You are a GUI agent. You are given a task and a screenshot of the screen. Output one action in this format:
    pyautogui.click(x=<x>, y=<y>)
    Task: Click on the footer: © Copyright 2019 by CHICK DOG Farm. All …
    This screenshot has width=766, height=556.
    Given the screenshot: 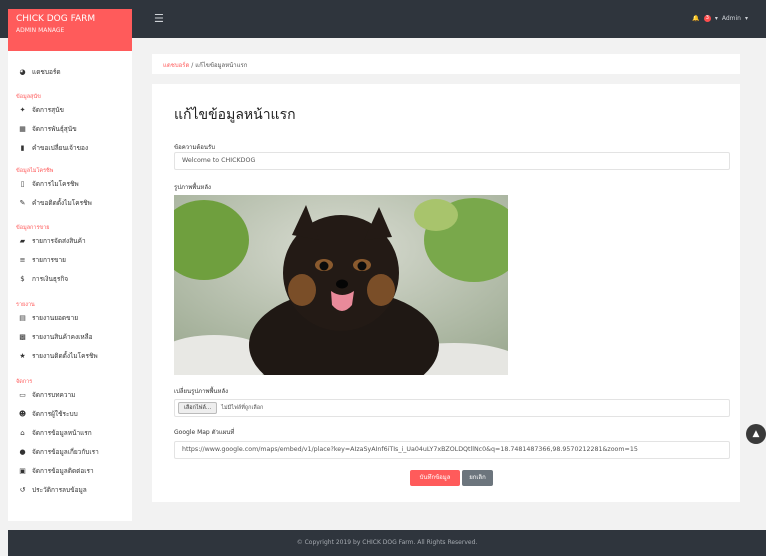 What is the action you would take?
    pyautogui.click(x=387, y=543)
    